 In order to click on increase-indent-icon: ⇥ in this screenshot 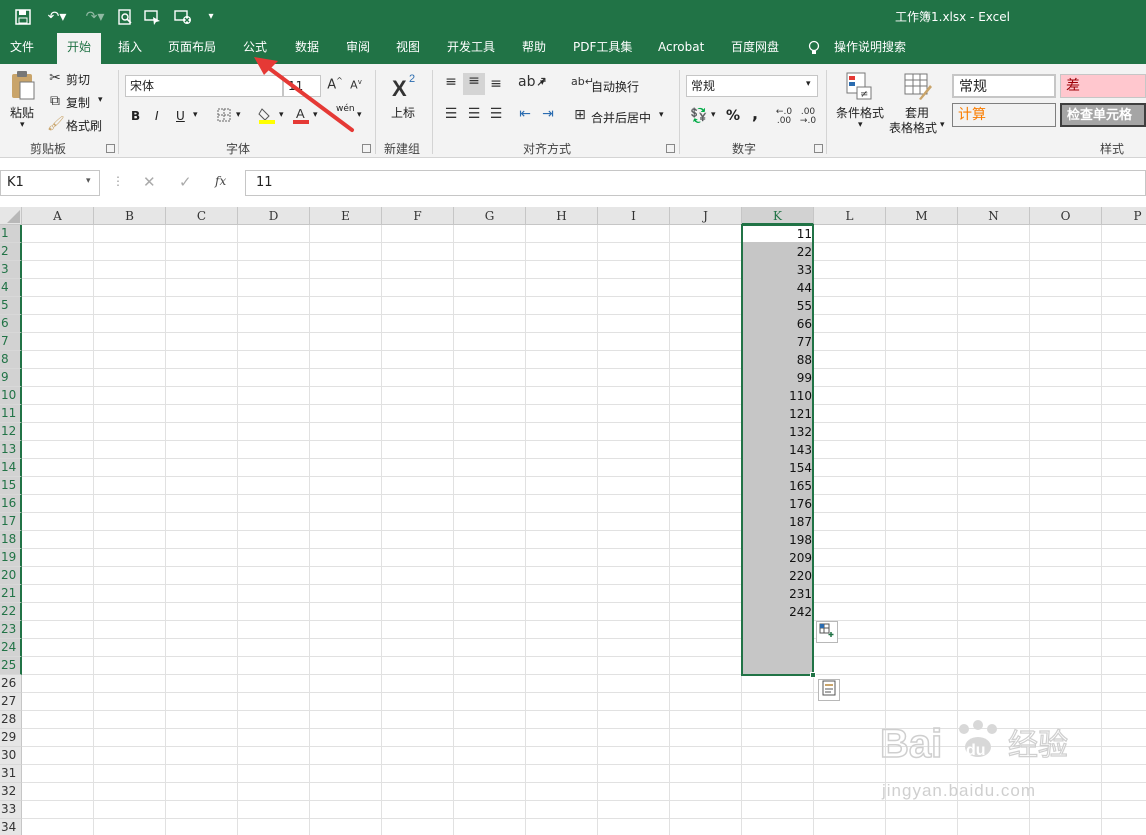, I will do `click(548, 114)`.